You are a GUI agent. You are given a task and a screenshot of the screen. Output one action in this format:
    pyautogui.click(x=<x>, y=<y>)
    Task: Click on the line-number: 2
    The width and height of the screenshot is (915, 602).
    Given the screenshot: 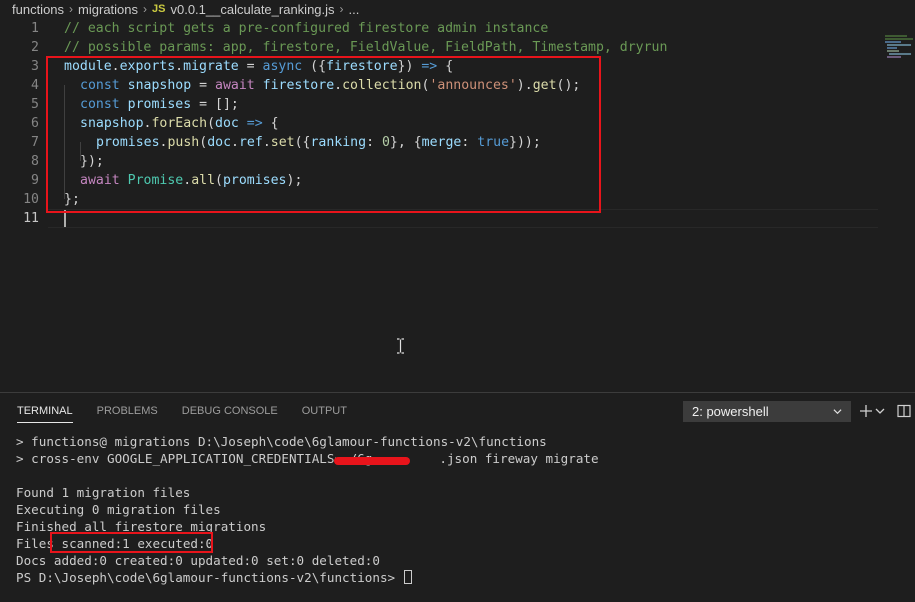 What is the action you would take?
    pyautogui.click(x=35, y=47)
    